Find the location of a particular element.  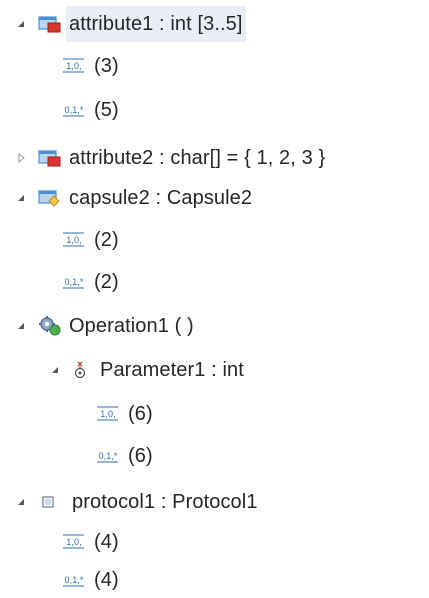

tree-item-label: attribute2 : char[] = { 1, 2, 3 } is located at coordinates (197, 158).